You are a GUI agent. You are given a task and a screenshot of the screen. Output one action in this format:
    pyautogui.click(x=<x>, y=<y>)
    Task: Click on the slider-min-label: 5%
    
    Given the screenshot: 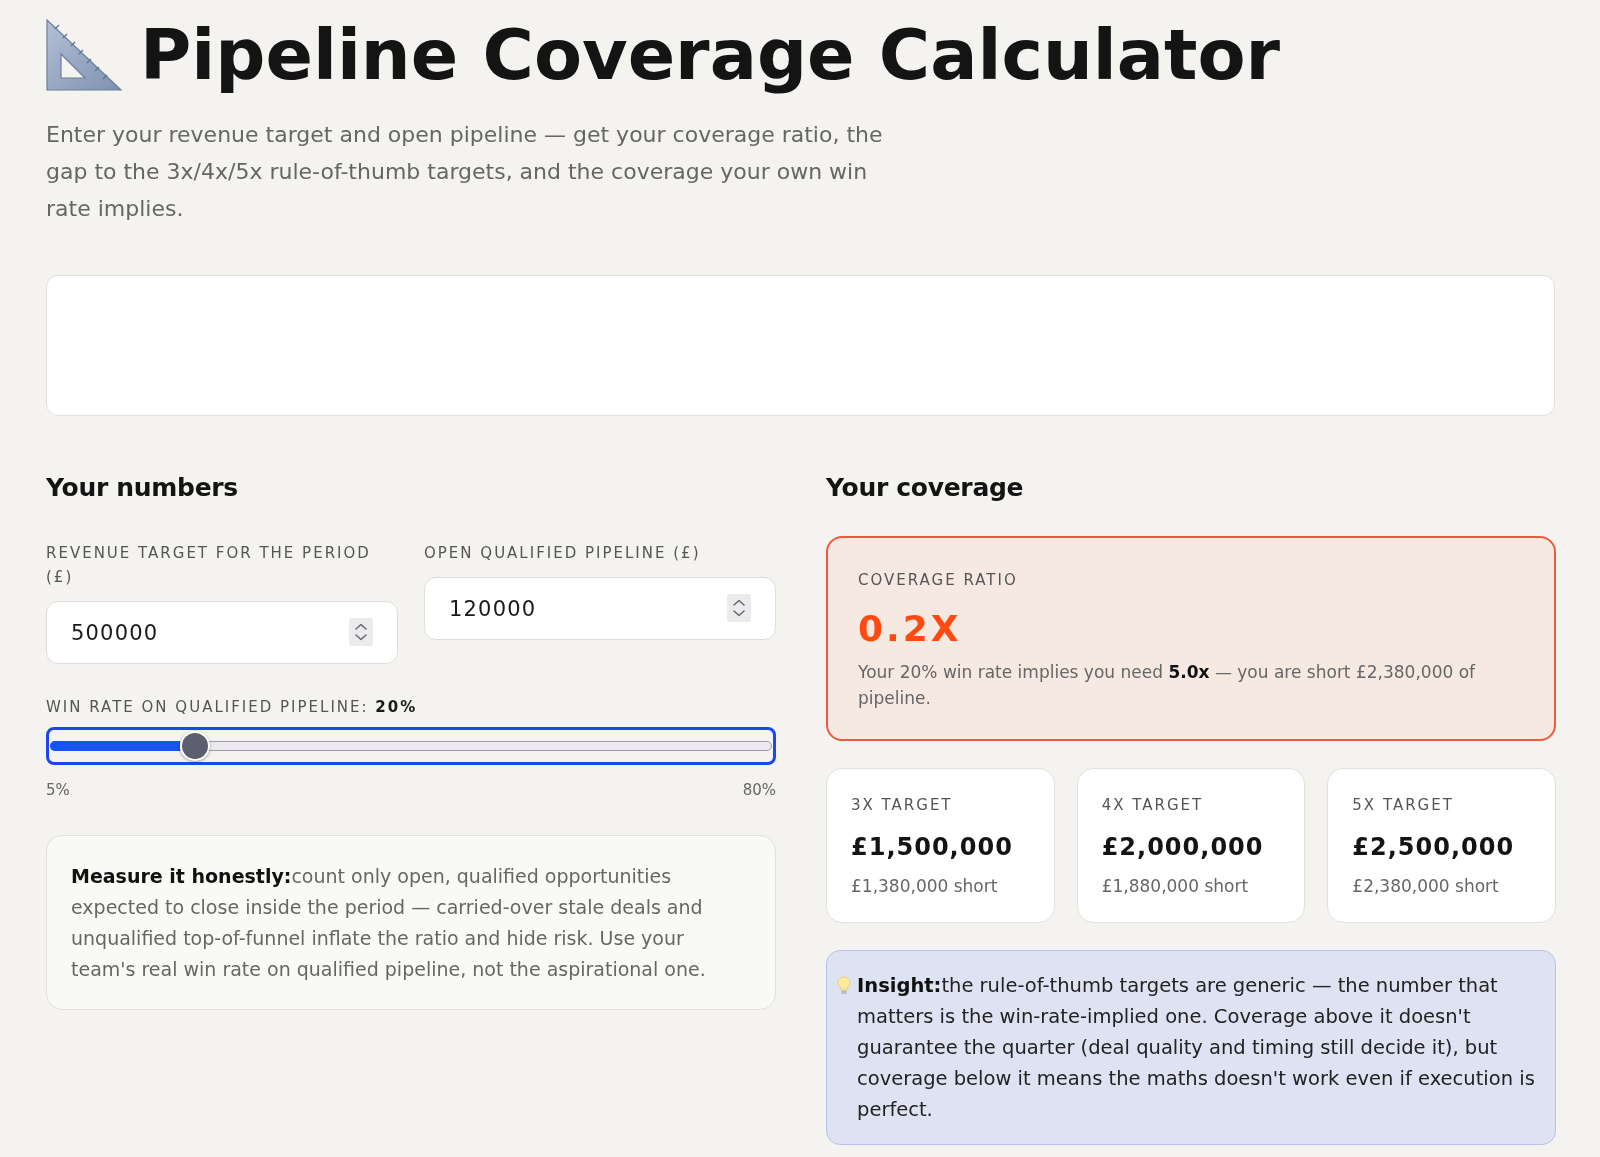 What is the action you would take?
    pyautogui.click(x=58, y=790)
    